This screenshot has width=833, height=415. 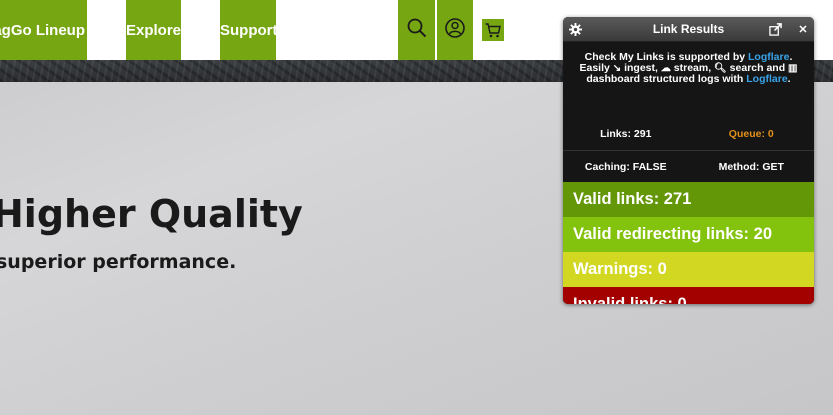 I want to click on nav-item-explore: Explore, so click(x=153, y=30).